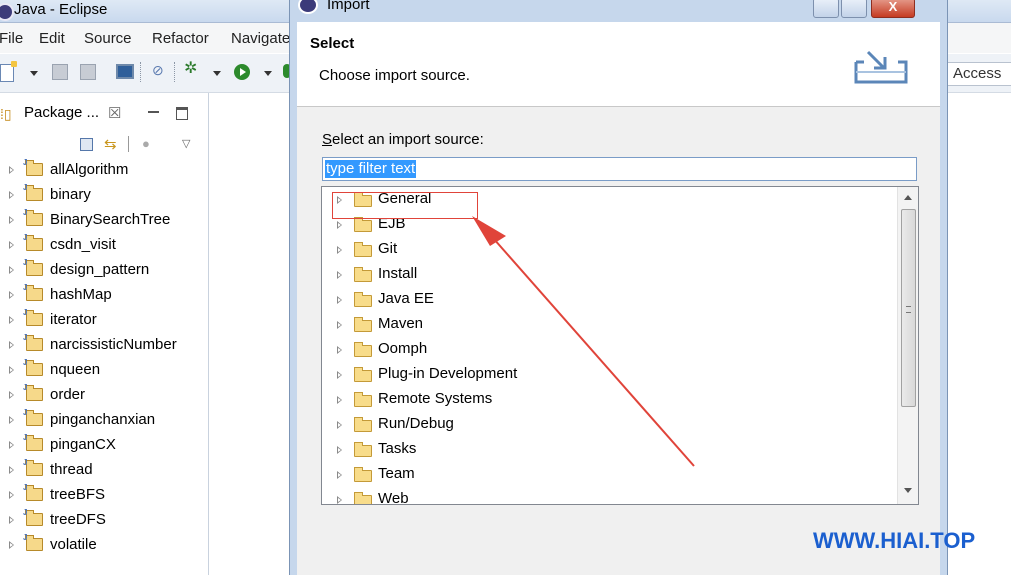  I want to click on project-item: design_pattern, so click(103, 271).